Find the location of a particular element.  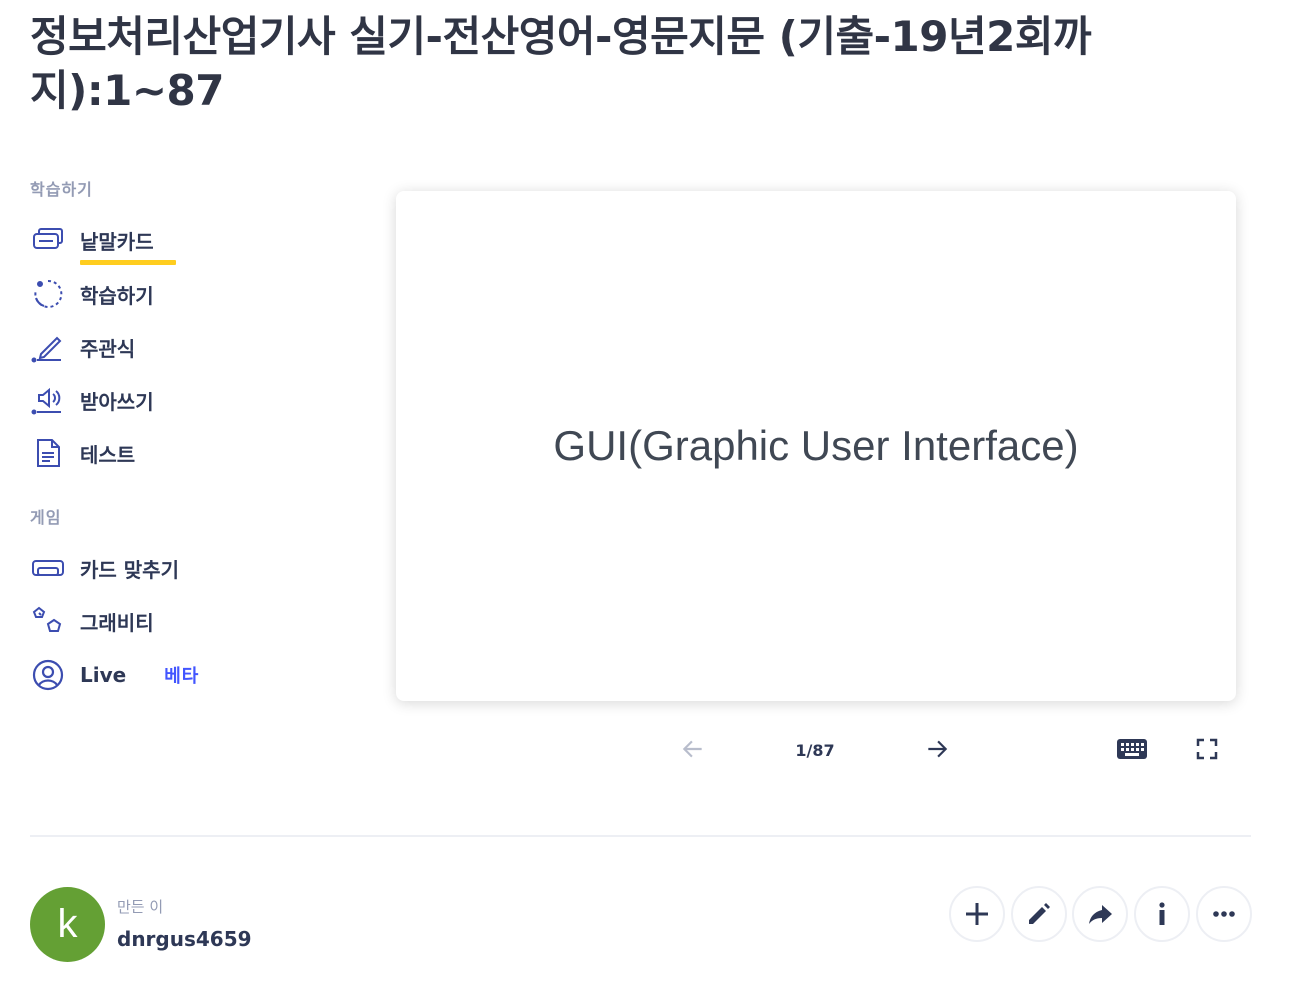

sidebar-item-live: Live 베타 is located at coordinates (180, 675).